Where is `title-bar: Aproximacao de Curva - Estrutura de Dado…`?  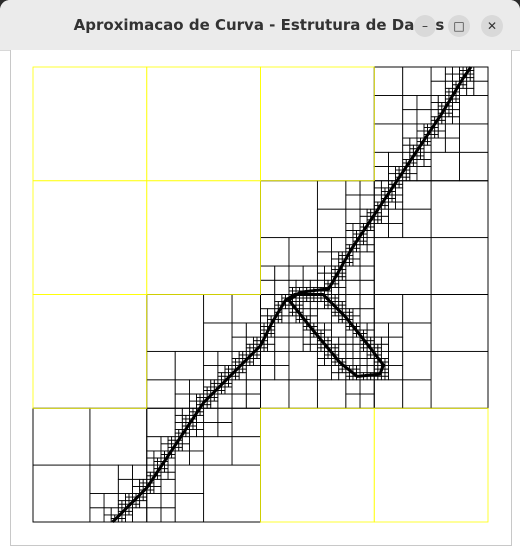 title-bar: Aproximacao de Curva - Estrutura de Dado… is located at coordinates (260, 25).